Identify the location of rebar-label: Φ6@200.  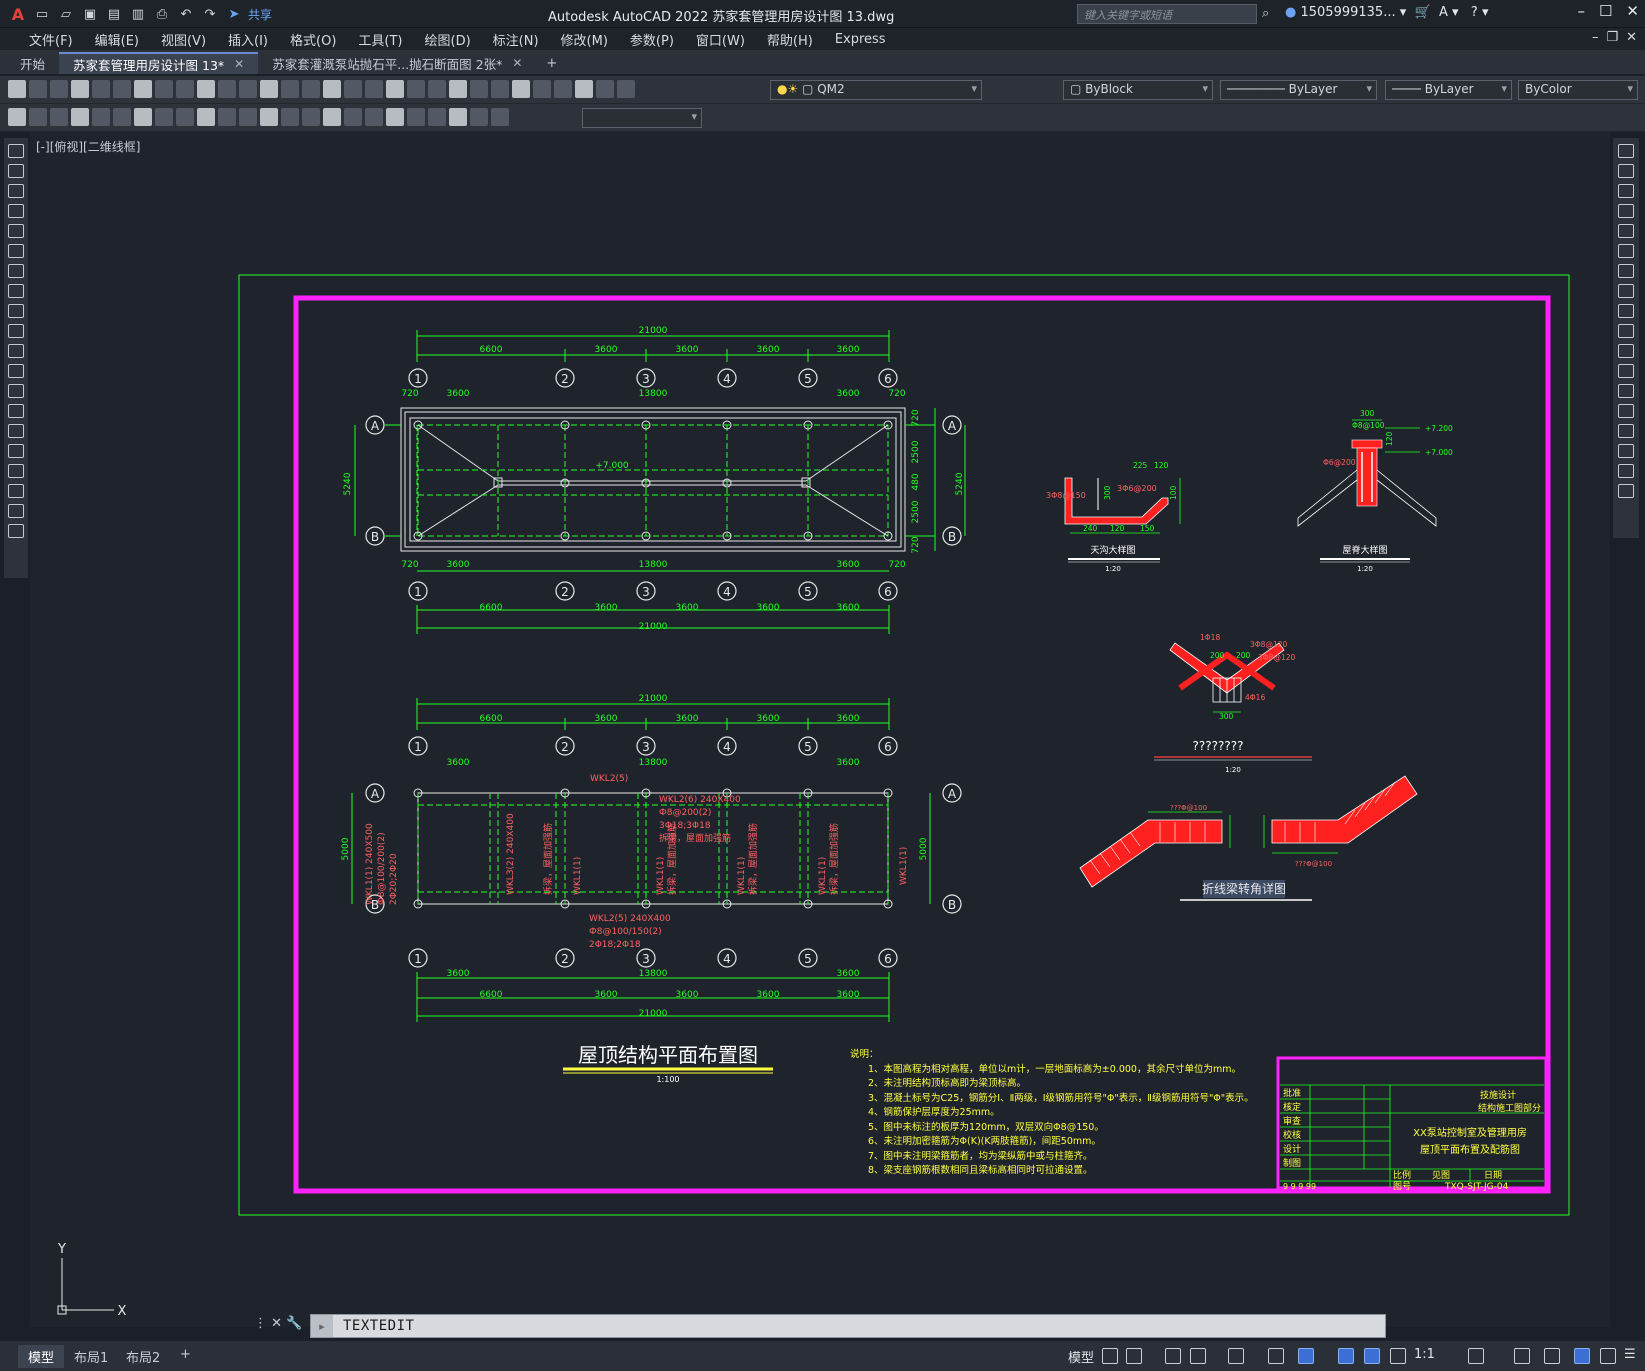
(1339, 462).